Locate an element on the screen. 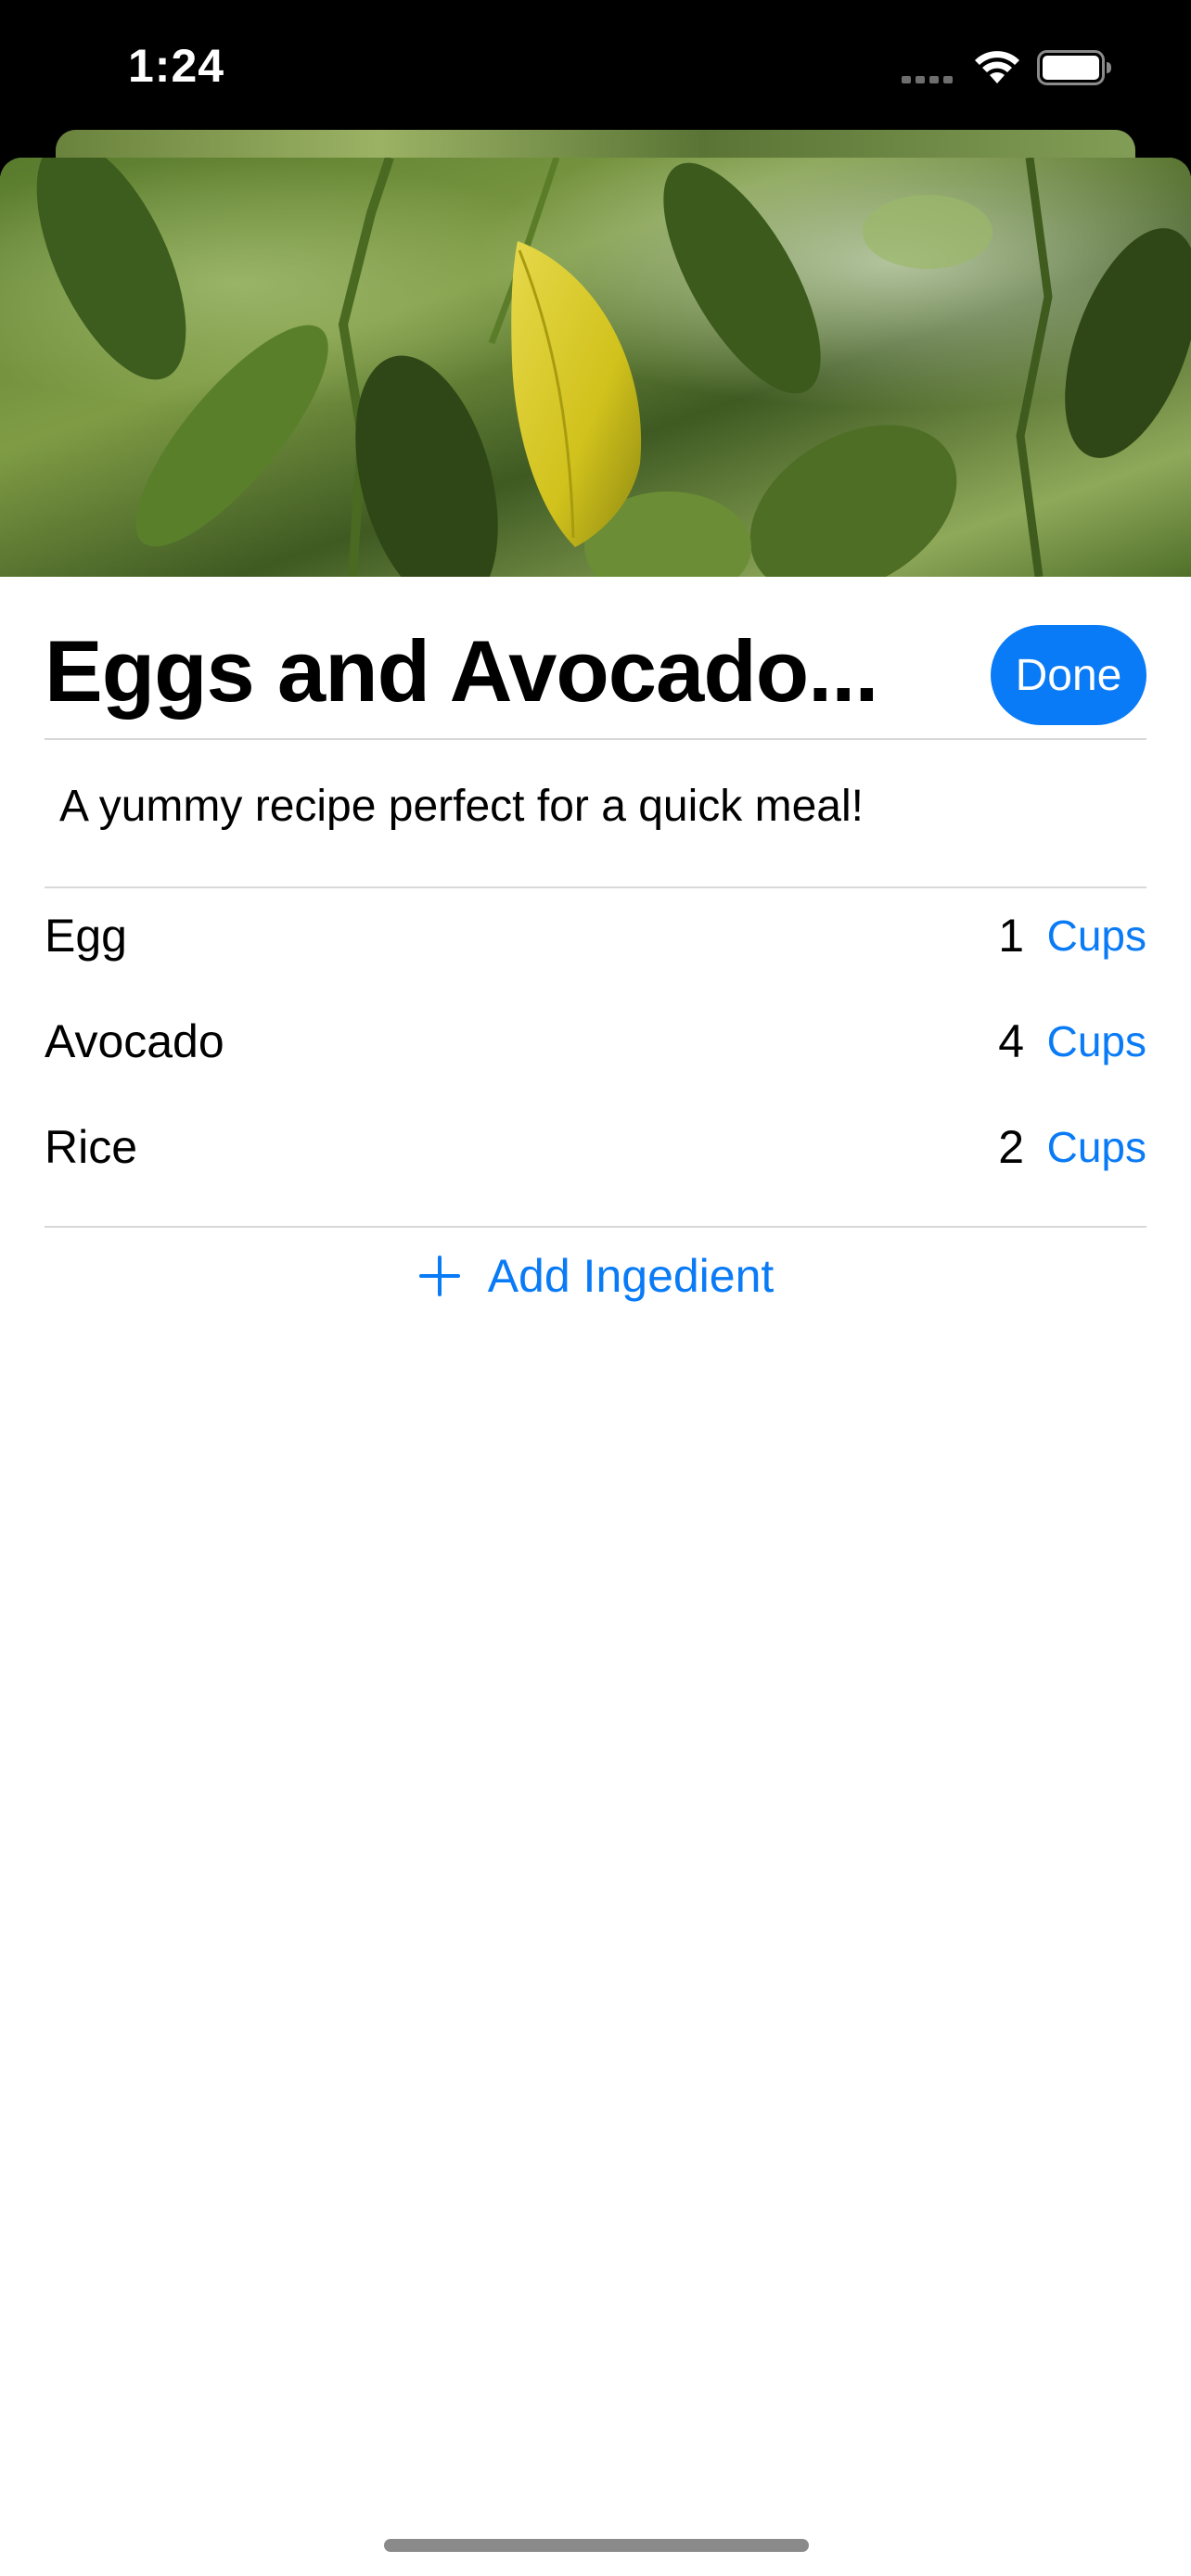  done-button: Done is located at coordinates (1068, 675).